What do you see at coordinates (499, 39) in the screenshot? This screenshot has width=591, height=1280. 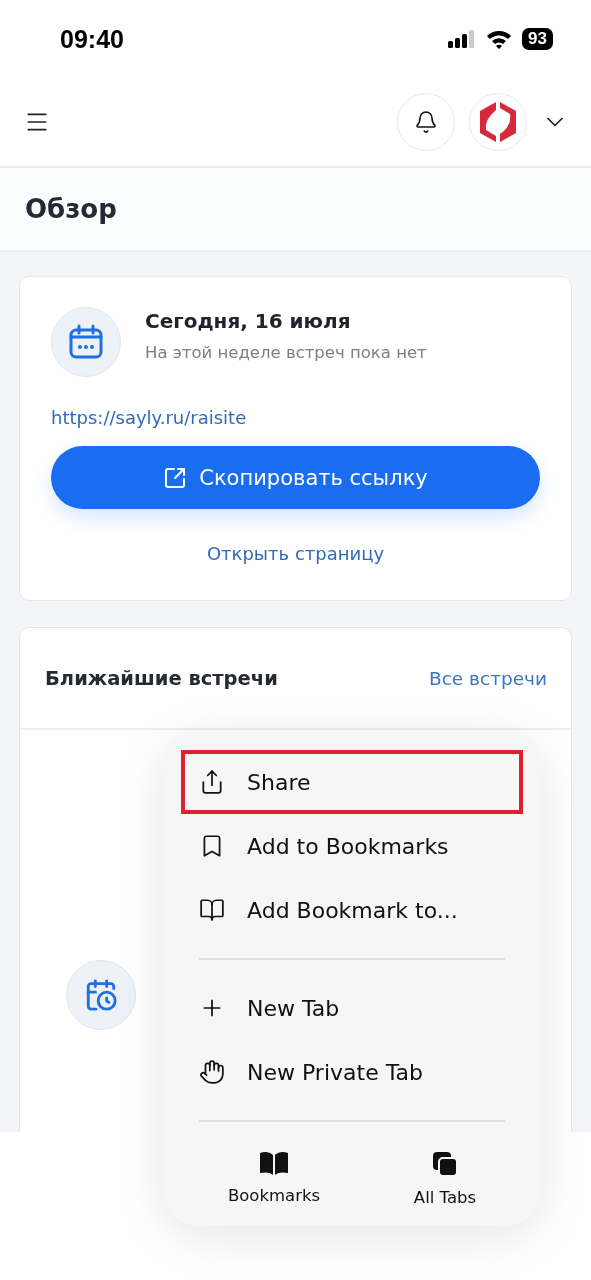 I see `wifi-icon` at bounding box center [499, 39].